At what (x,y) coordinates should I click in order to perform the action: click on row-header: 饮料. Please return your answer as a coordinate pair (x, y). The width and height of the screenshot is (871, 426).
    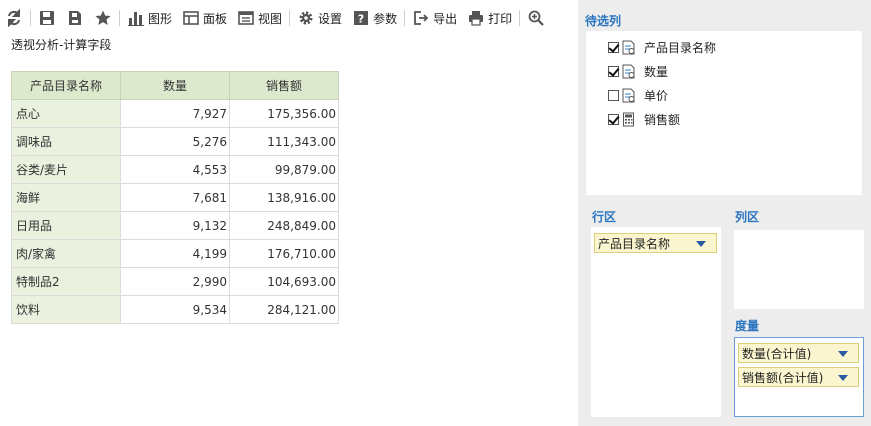
    Looking at the image, I should click on (66, 309).